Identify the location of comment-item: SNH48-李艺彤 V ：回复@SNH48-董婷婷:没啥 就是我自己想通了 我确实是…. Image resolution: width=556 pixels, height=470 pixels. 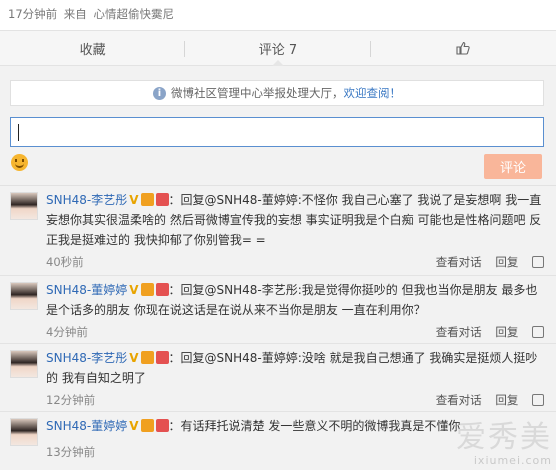
(278, 378).